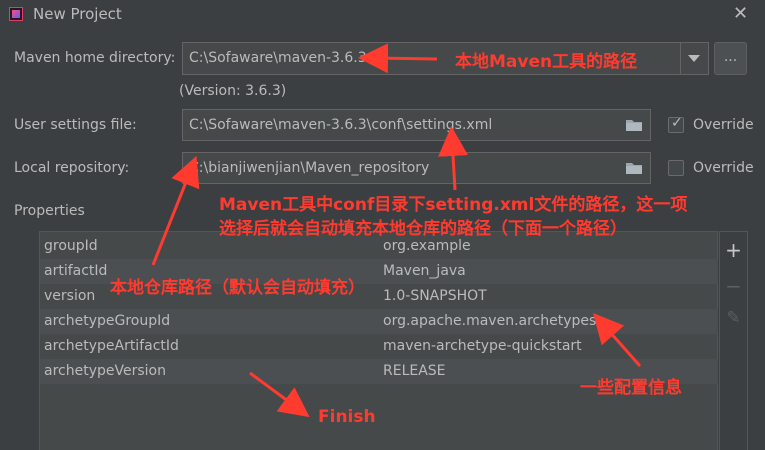  I want to click on arrow-maven-path, so click(398, 58).